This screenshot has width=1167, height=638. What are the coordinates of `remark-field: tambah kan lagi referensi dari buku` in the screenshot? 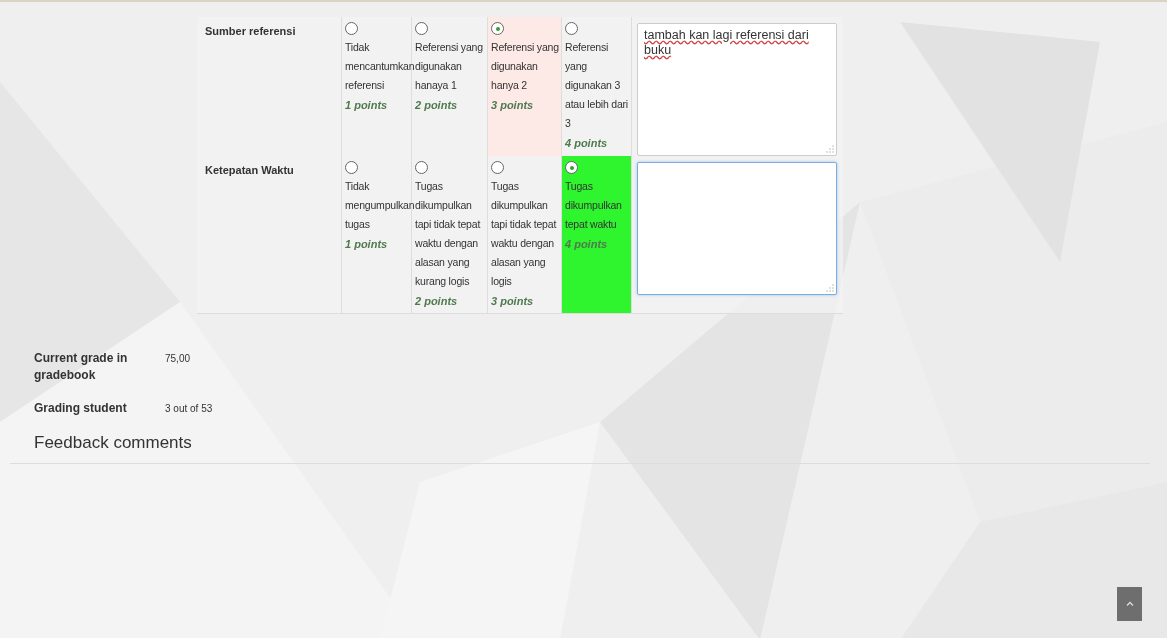 It's located at (737, 89).